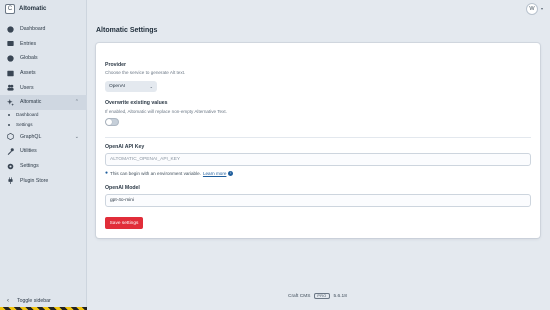 This screenshot has width=550, height=310. What do you see at coordinates (43, 166) in the screenshot?
I see `nav-item-settings: Settings` at bounding box center [43, 166].